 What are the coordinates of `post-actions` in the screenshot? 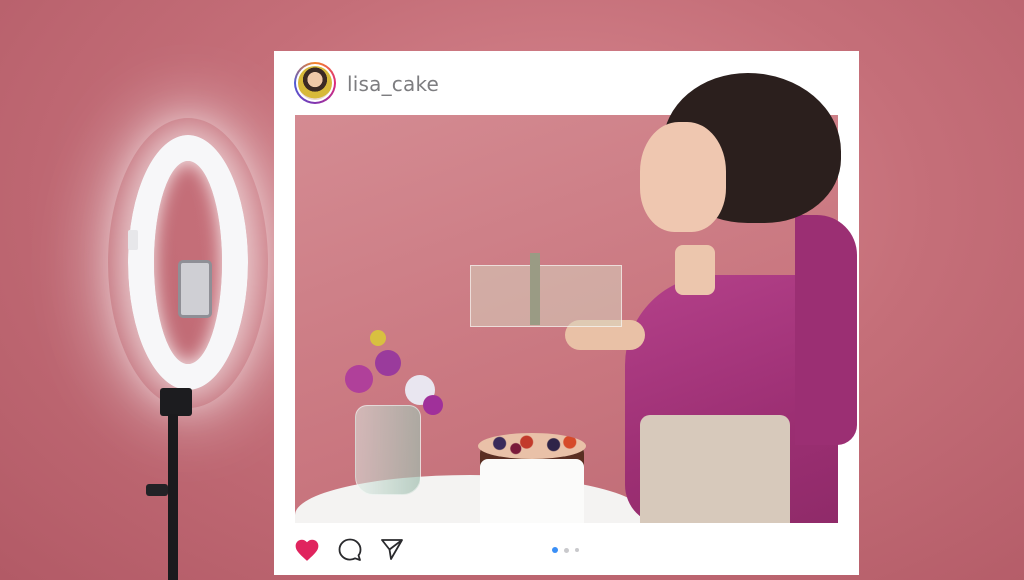 It's located at (566, 549).